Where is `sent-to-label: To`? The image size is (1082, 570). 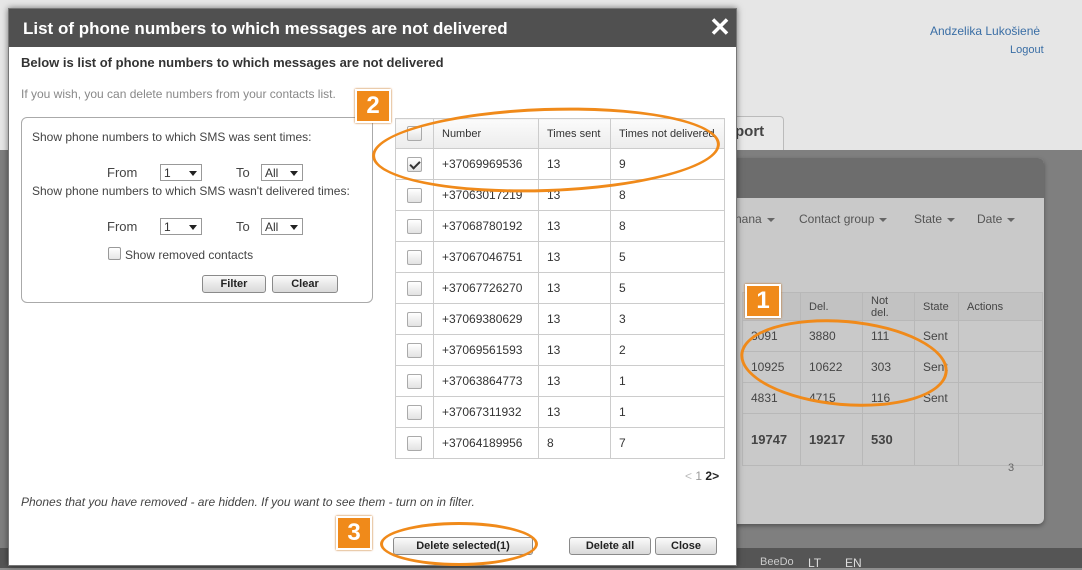
sent-to-label: To is located at coordinates (243, 172).